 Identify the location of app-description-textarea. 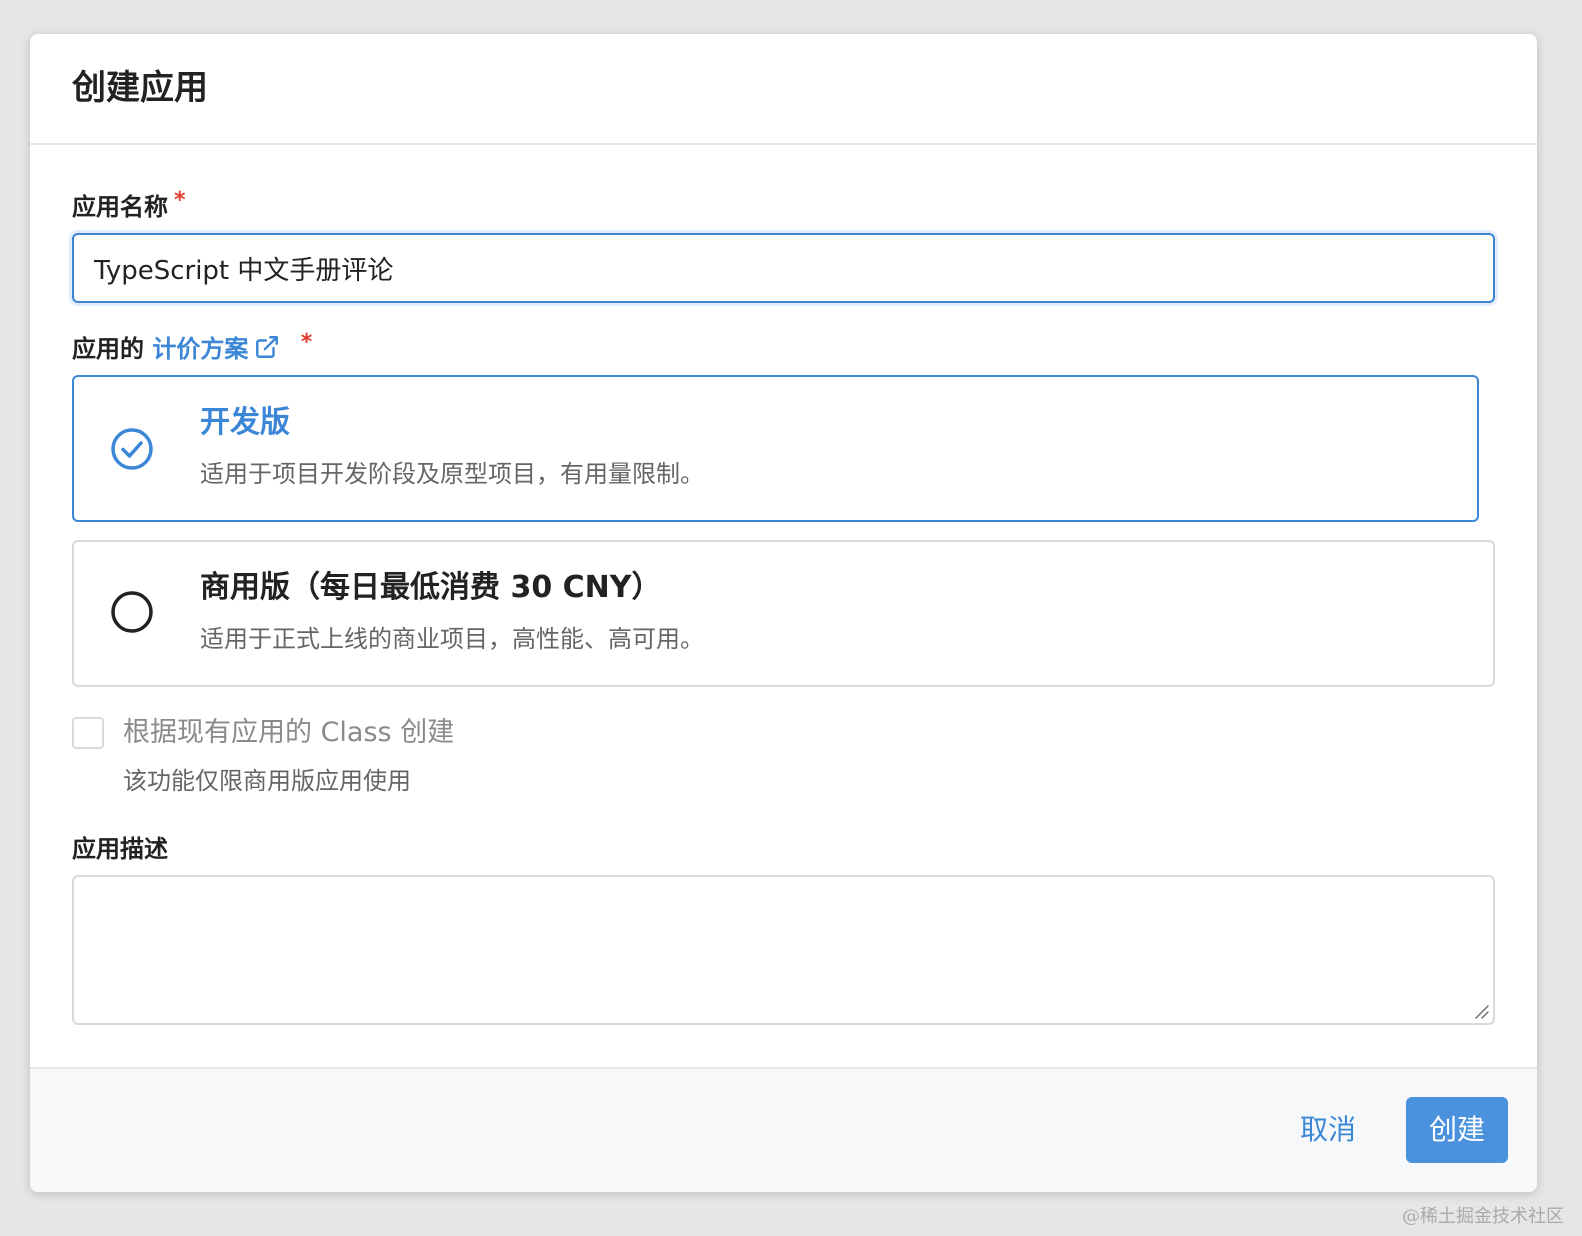
(783, 950).